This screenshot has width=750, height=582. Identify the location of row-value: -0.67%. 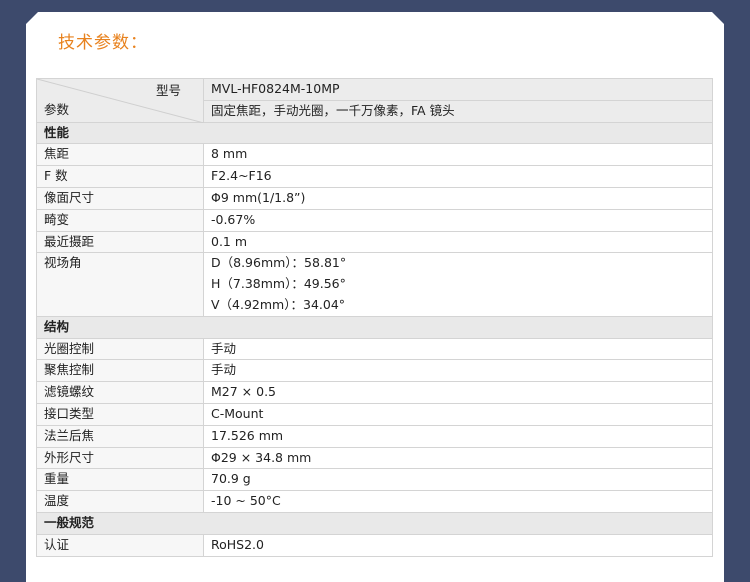
(458, 220).